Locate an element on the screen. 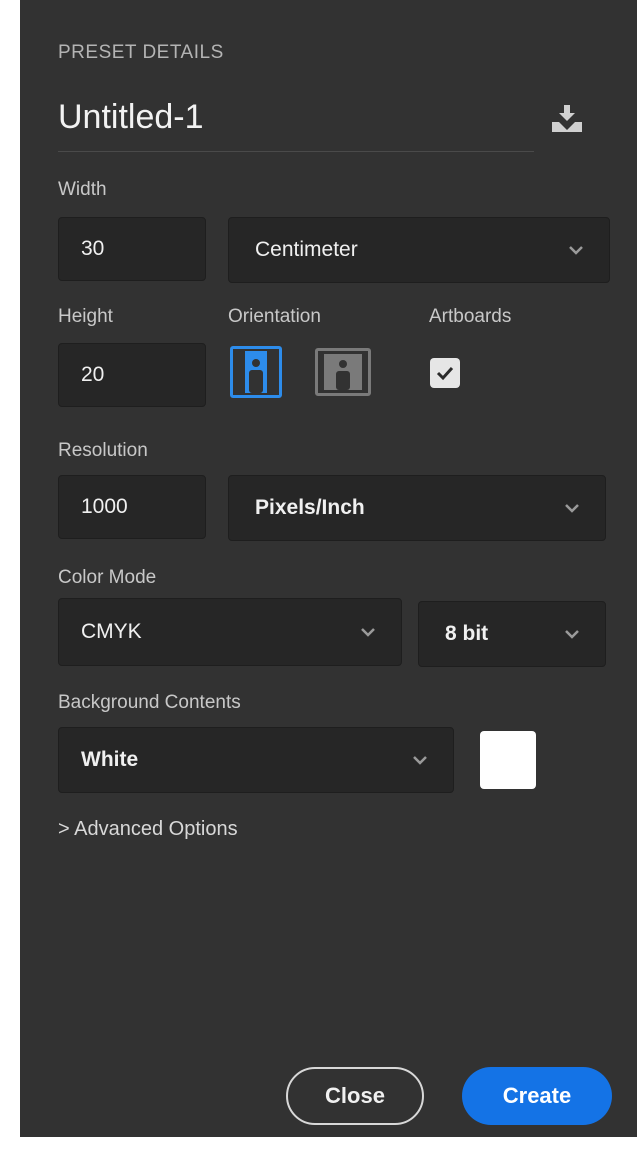  bit-depth-dropdown: 8 bit is located at coordinates (512, 634).